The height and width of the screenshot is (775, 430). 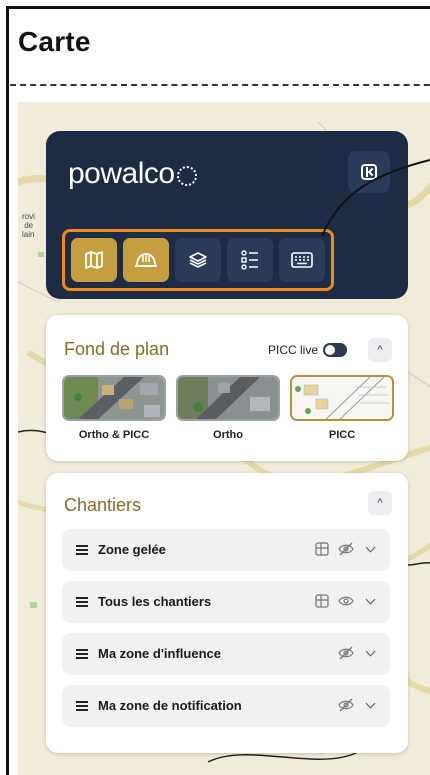 I want to click on keyboard-tool-button, so click(x=302, y=260).